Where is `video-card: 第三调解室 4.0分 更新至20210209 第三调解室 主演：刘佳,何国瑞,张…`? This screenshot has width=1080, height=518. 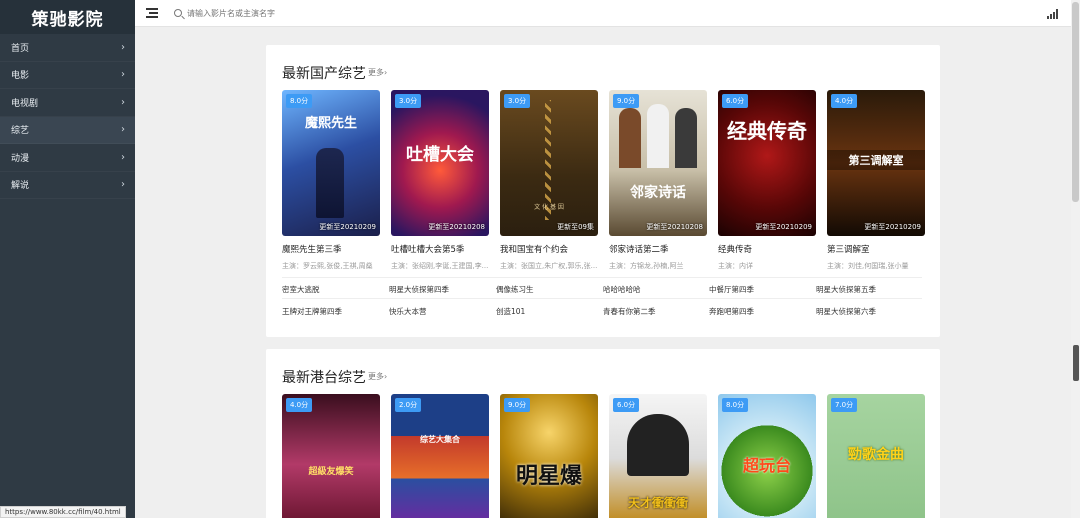 video-card: 第三调解室 4.0分 更新至20210209 第三调解室 主演：刘佳,何国瑞,张… is located at coordinates (876, 180).